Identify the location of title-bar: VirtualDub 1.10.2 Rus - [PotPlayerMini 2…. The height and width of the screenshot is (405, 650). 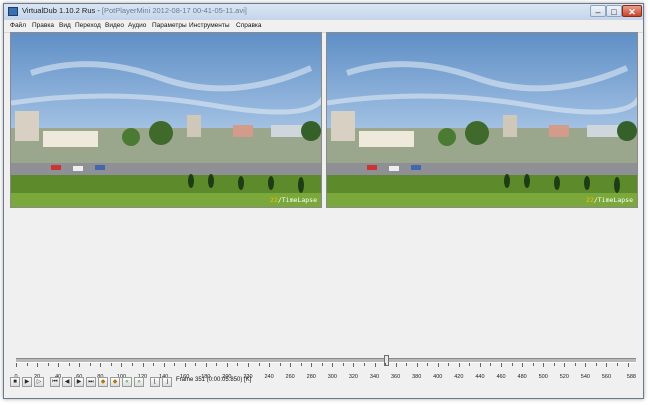
(323, 12).